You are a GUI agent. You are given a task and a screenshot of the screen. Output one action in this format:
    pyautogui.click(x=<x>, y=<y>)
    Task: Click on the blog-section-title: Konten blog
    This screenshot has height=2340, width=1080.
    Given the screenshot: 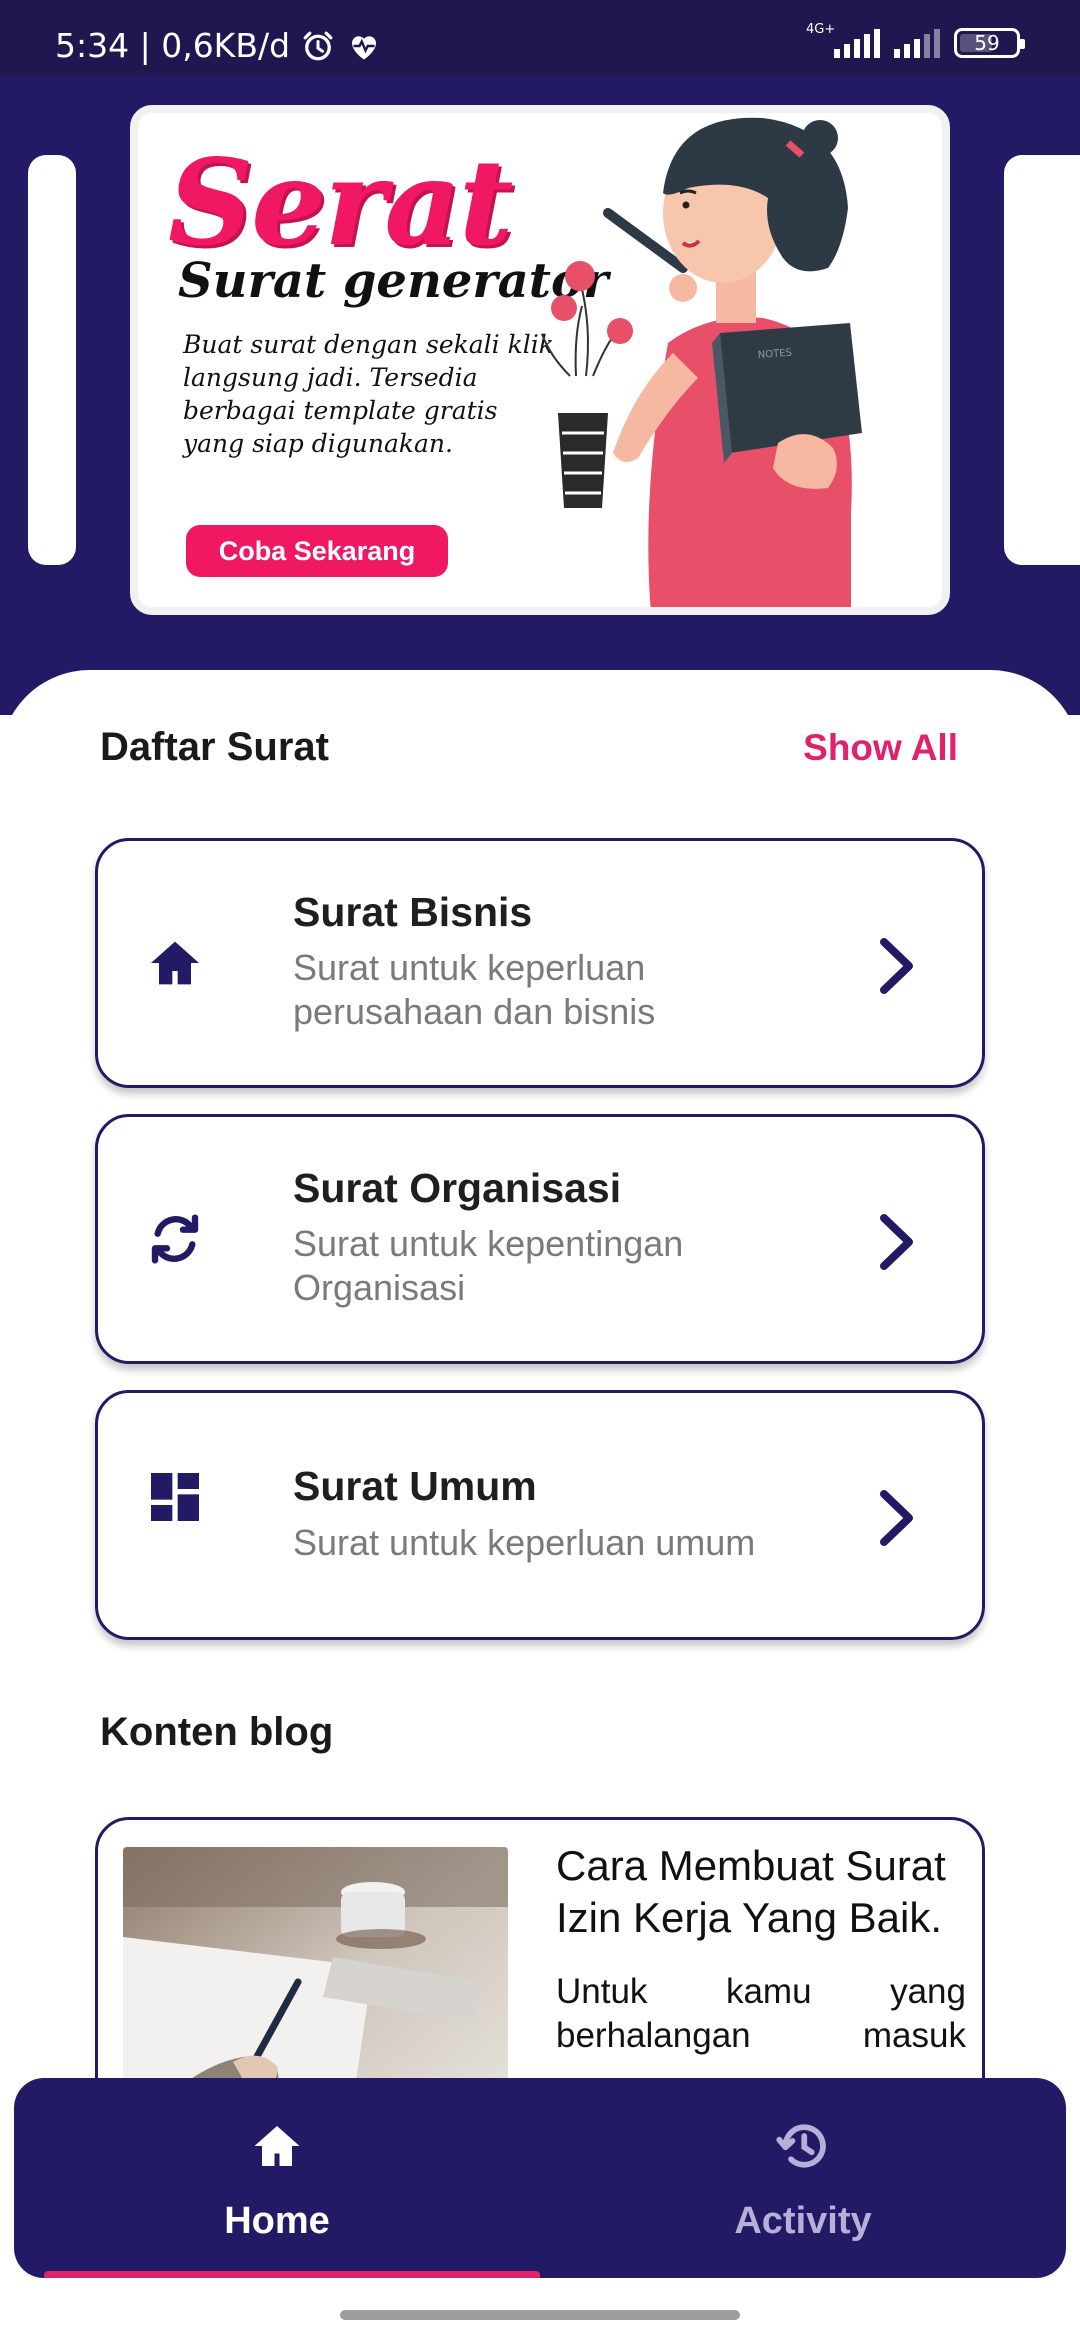 What is the action you would take?
    pyautogui.click(x=217, y=1732)
    